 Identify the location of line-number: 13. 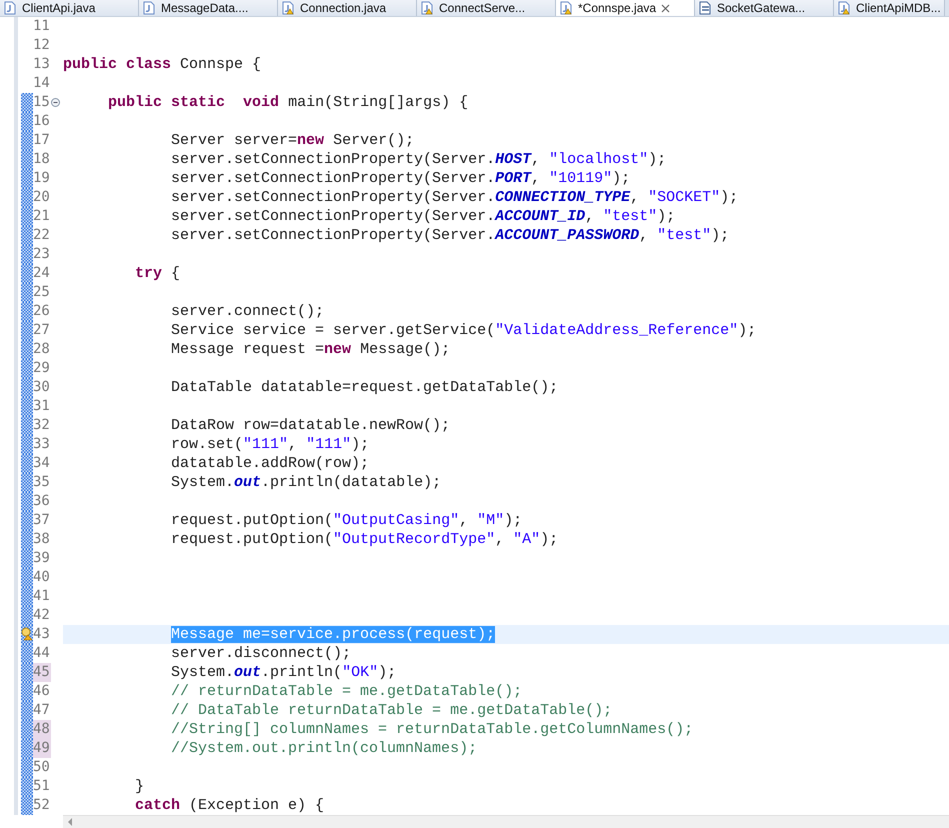
(42, 64).